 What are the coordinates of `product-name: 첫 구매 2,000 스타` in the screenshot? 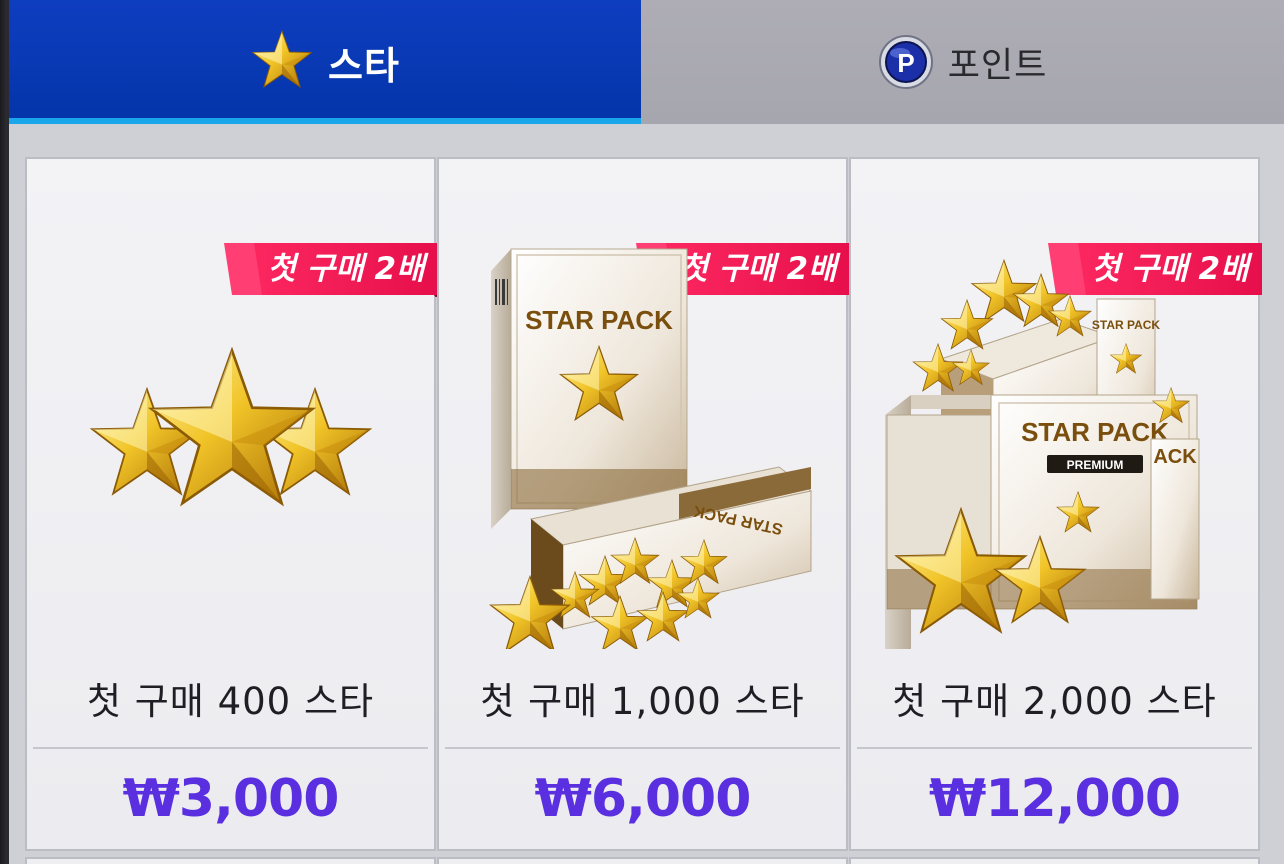 It's located at (1054, 701).